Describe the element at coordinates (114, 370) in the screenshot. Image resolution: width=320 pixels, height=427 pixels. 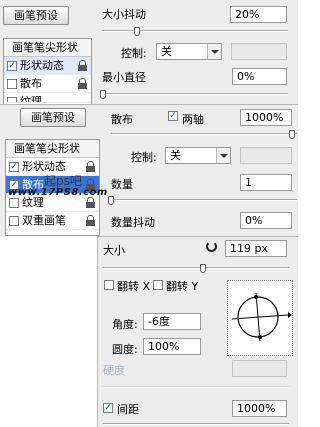
I see `hardness-label: 硬度` at that location.